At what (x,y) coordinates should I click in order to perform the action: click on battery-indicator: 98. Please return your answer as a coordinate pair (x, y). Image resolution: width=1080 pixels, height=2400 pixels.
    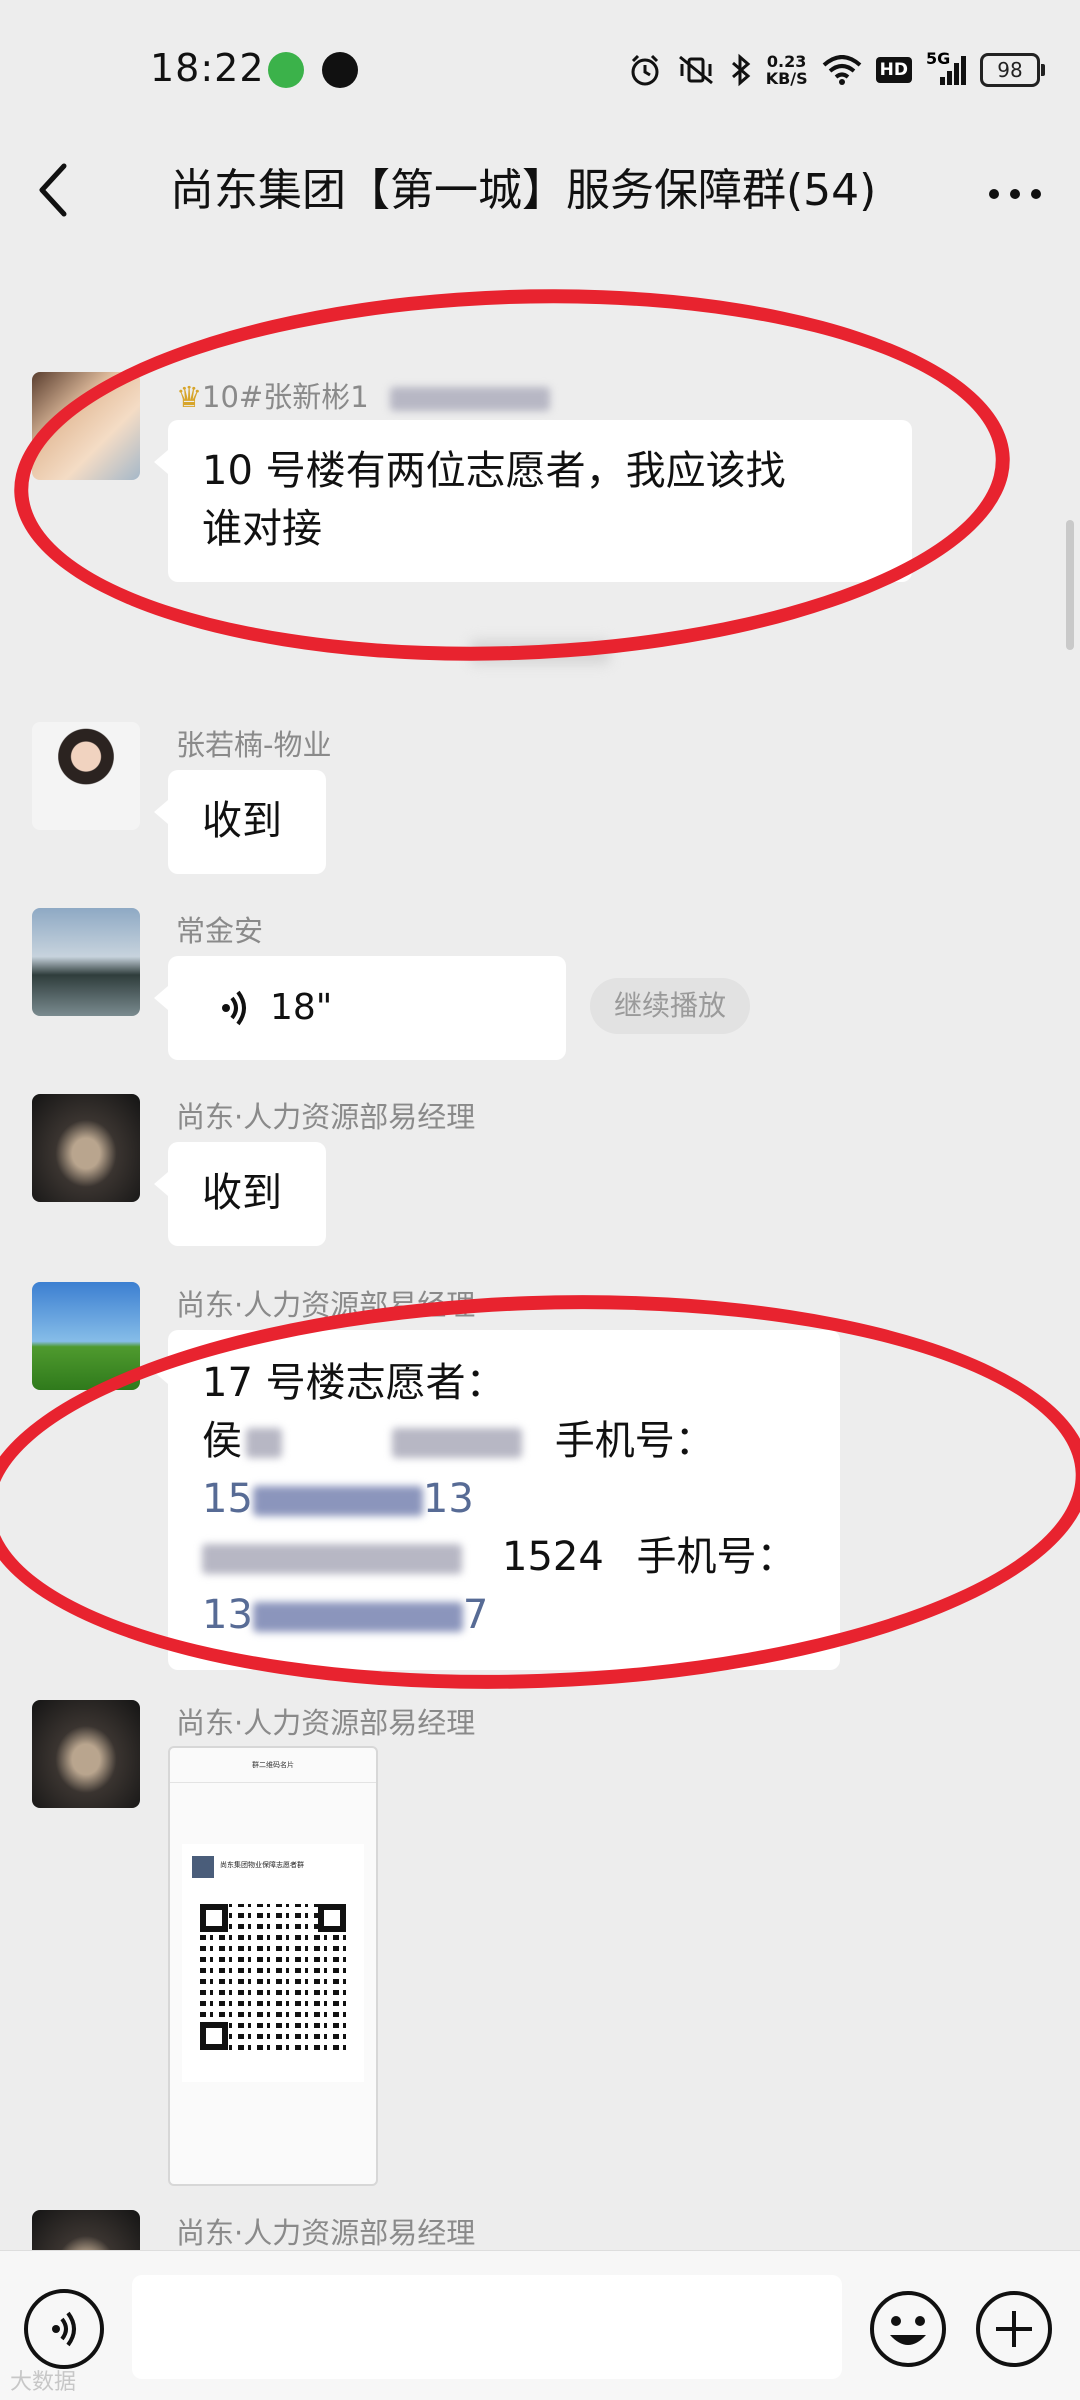
    Looking at the image, I should click on (1012, 70).